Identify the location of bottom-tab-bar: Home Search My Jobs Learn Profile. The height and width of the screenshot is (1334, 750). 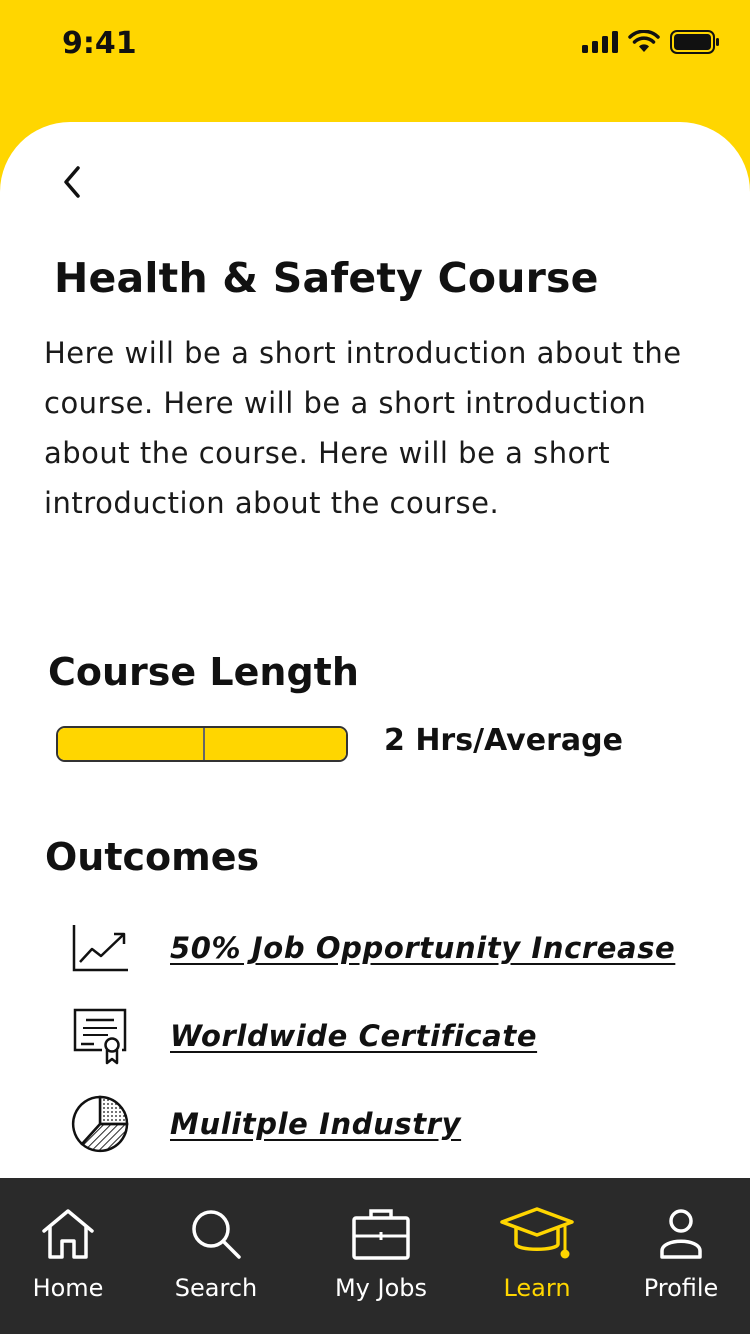
(375, 1256).